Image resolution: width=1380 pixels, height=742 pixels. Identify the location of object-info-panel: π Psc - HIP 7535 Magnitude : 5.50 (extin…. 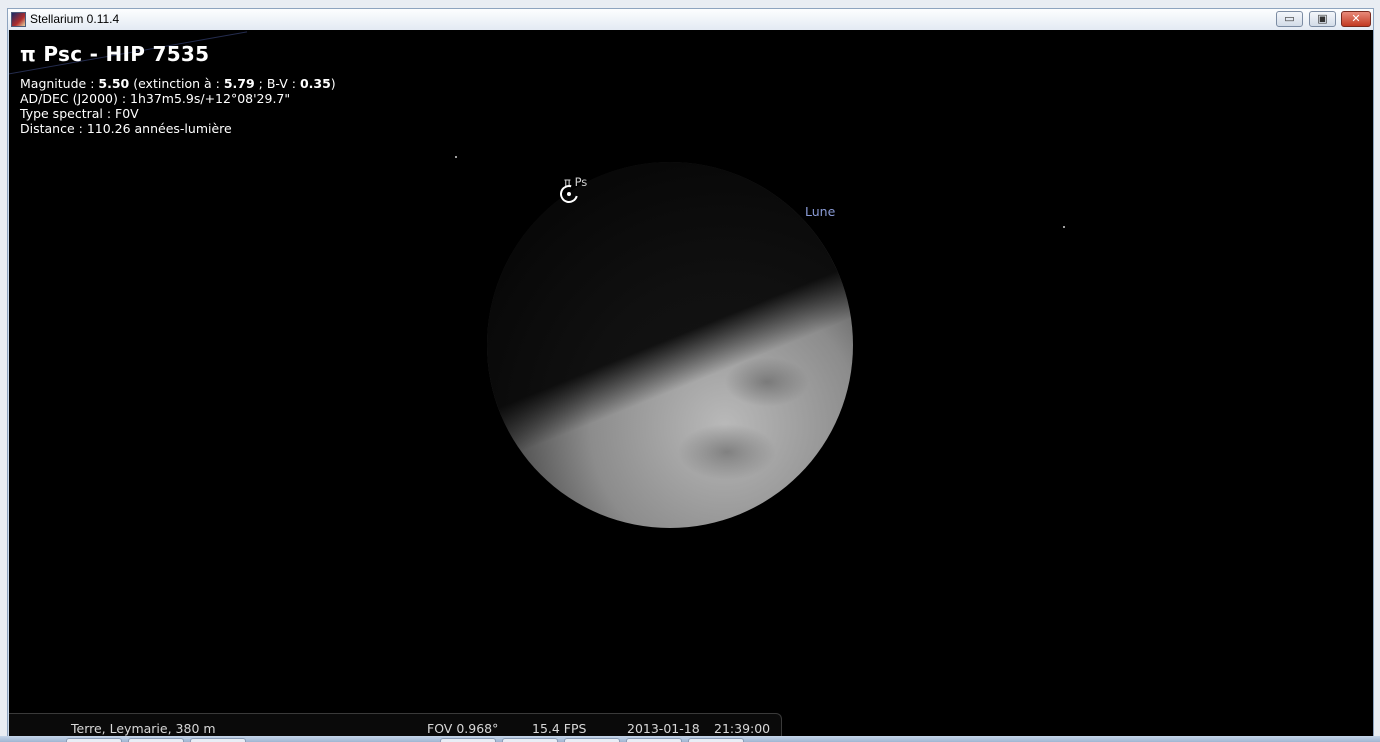
(178, 89).